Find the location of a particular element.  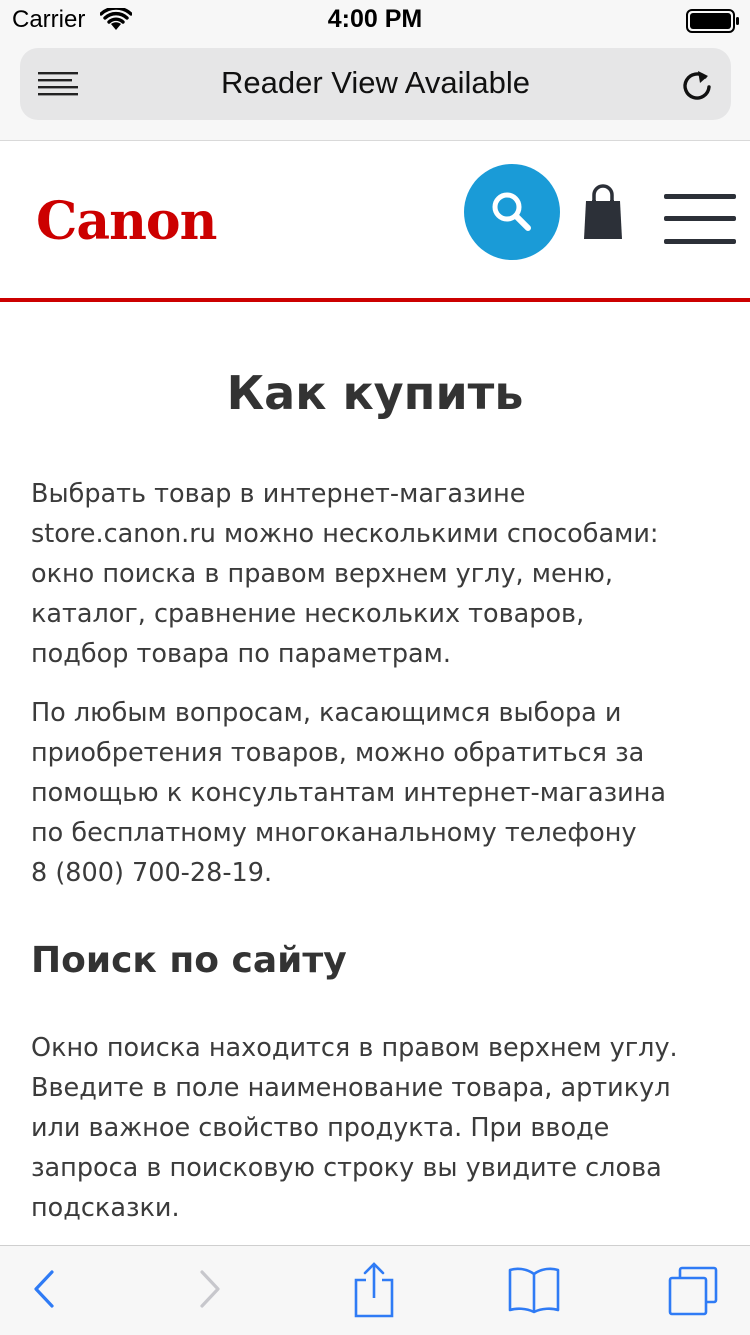

search-button is located at coordinates (512, 212).